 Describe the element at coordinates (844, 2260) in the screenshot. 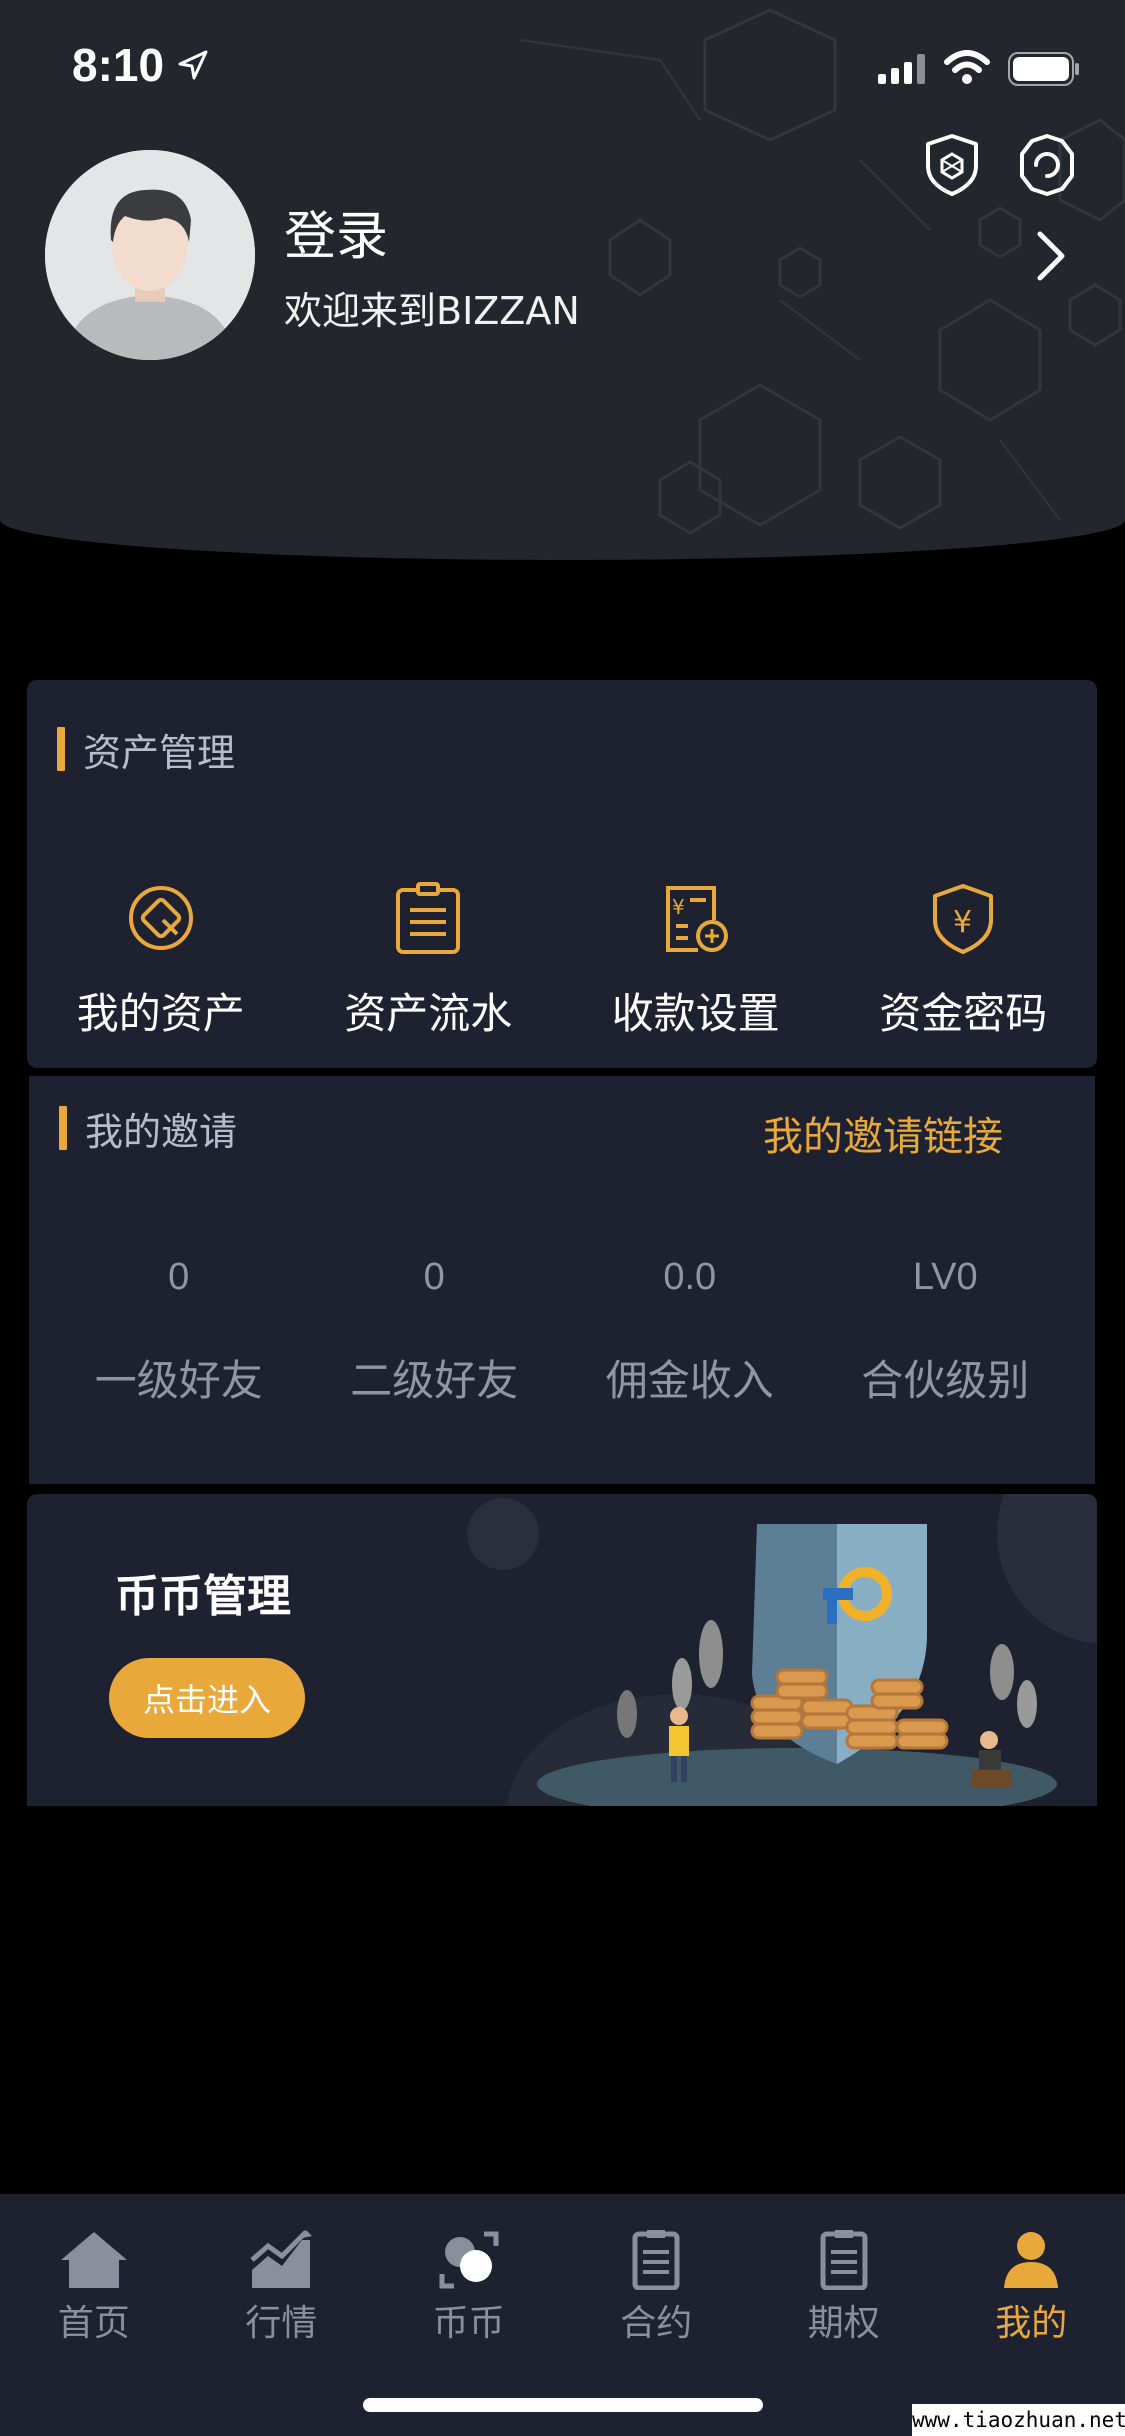

I see `options-doc-icon` at that location.